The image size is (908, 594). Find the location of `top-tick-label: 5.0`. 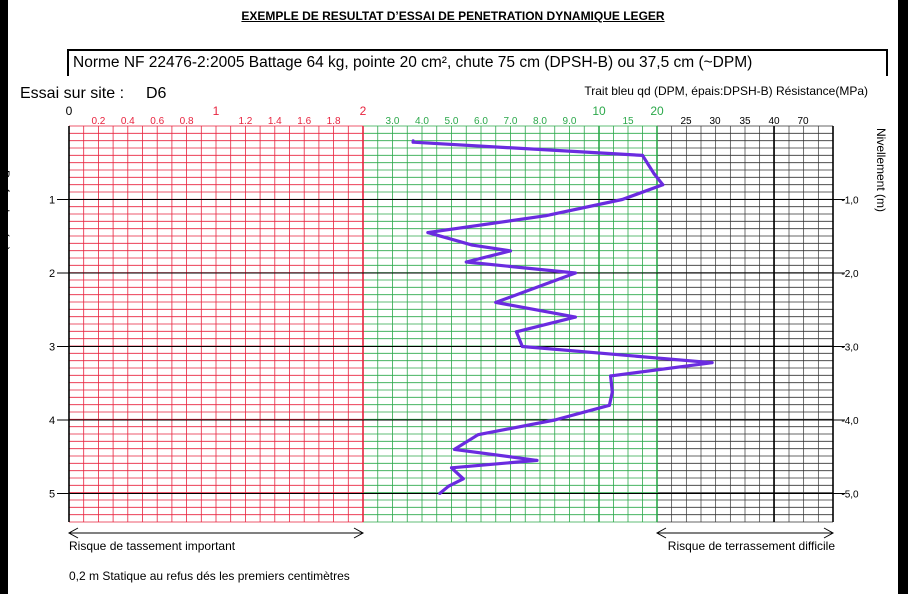

top-tick-label: 5.0 is located at coordinates (452, 121).